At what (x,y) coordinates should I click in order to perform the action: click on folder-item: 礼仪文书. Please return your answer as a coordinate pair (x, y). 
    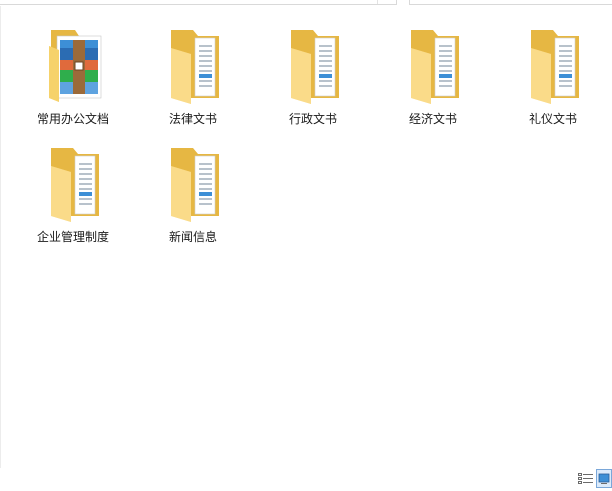
    Looking at the image, I should click on (553, 80).